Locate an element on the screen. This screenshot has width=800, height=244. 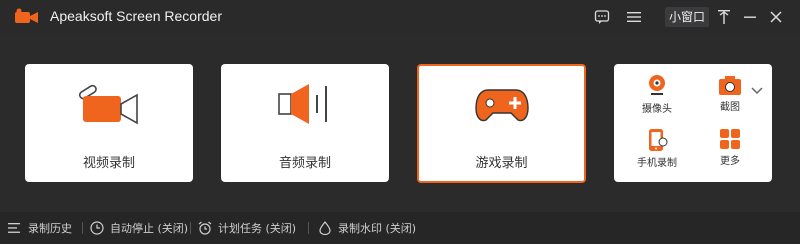
clock-icon is located at coordinates (97, 228).